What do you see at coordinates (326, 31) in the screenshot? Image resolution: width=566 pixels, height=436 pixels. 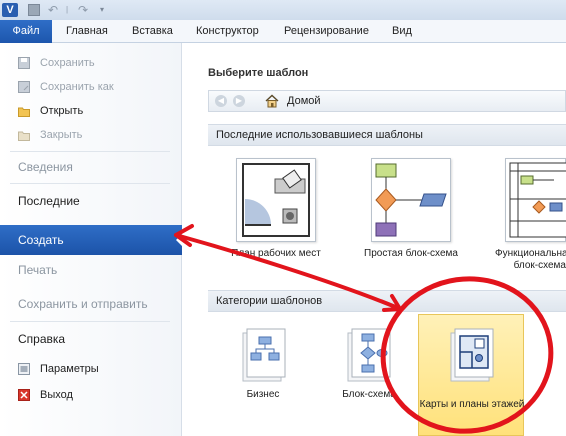 I see `tab-review: Рецензирование` at bounding box center [326, 31].